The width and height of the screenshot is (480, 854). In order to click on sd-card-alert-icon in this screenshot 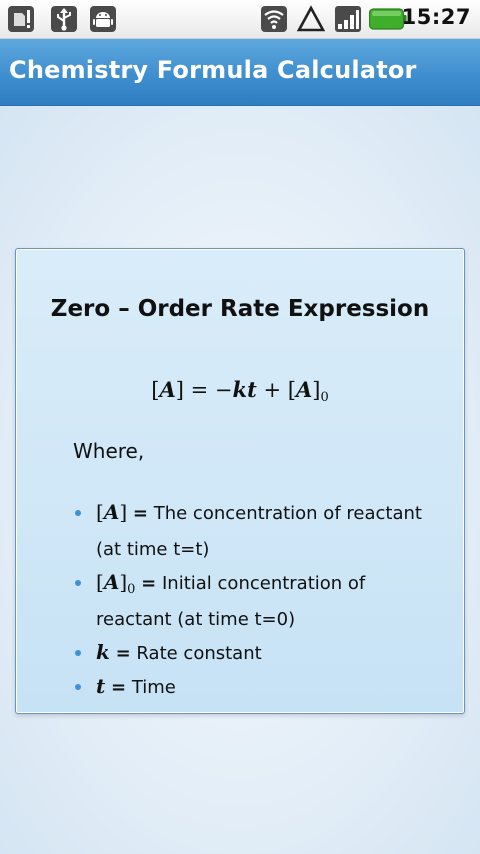, I will do `click(21, 19)`.